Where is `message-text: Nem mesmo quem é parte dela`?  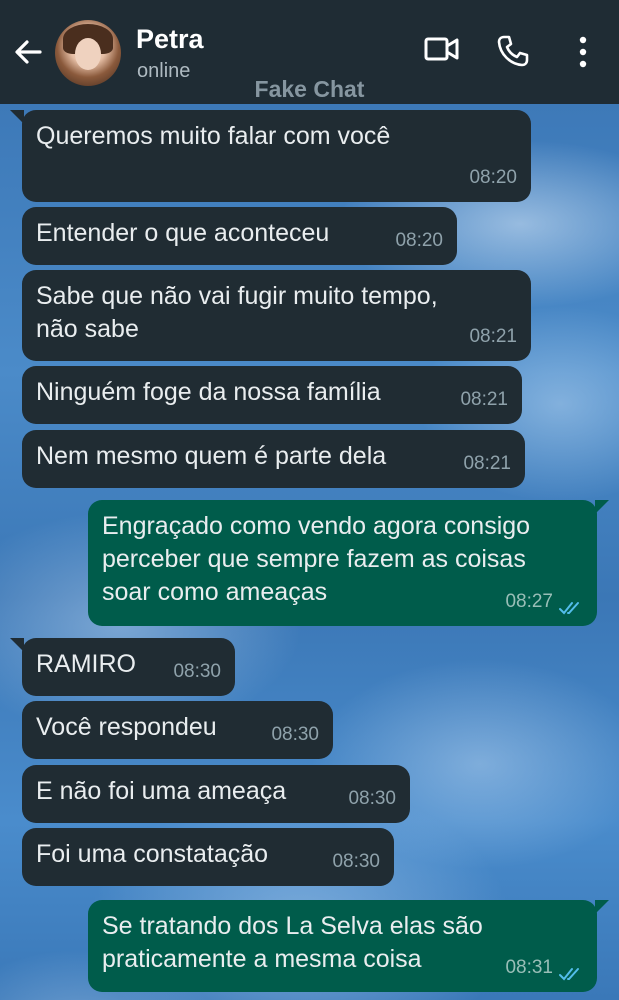
message-text: Nem mesmo quem é parte dela is located at coordinates (211, 456).